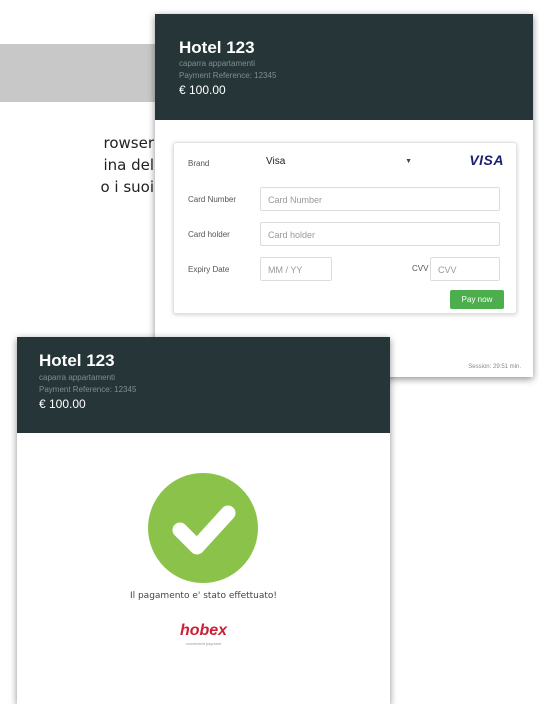  I want to click on card-holder-label: Card holder, so click(209, 234).